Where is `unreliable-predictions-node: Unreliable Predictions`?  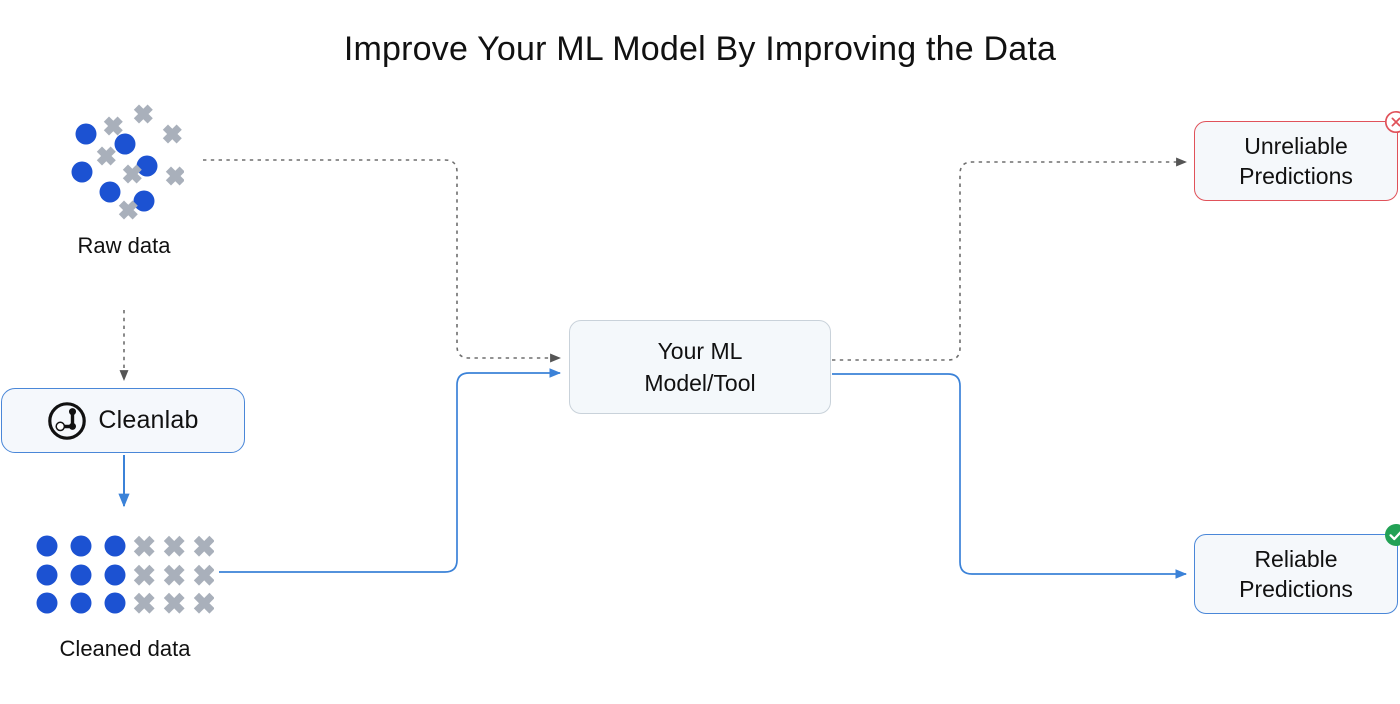 unreliable-predictions-node: Unreliable Predictions is located at coordinates (1297, 155).